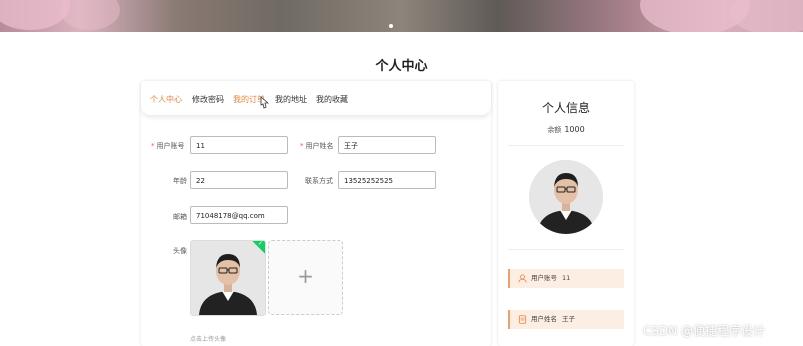  Describe the element at coordinates (180, 251) in the screenshot. I see `avatar-label: 头像` at that location.